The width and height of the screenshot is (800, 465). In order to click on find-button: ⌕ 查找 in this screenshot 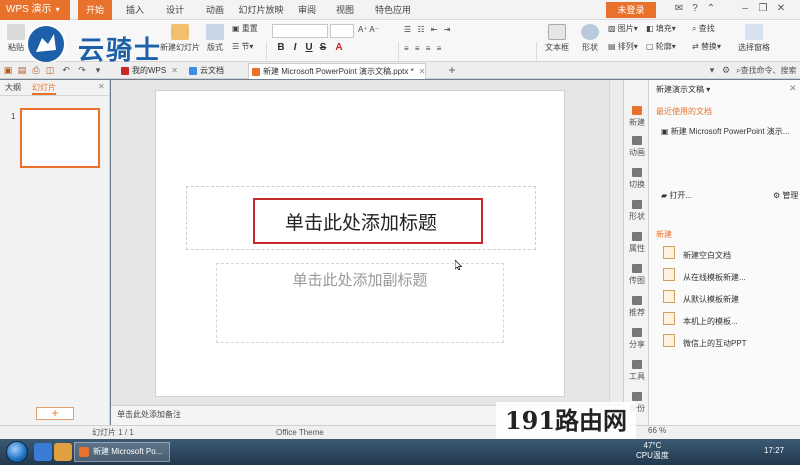, I will do `click(703, 29)`.